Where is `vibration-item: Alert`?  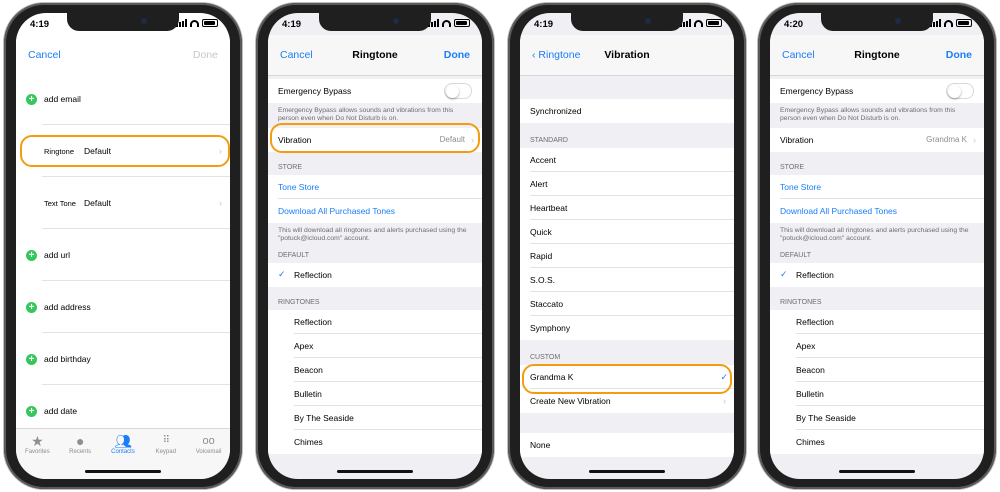 vibration-item: Alert is located at coordinates (627, 184).